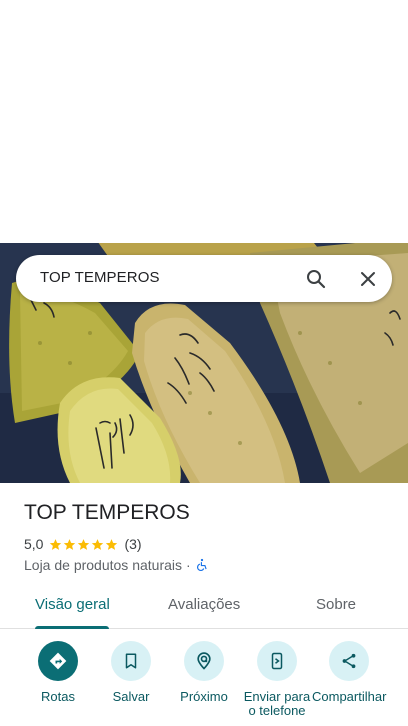  Describe the element at coordinates (204, 278) in the screenshot. I see `search-bar: TOP TEMPEROS` at that location.